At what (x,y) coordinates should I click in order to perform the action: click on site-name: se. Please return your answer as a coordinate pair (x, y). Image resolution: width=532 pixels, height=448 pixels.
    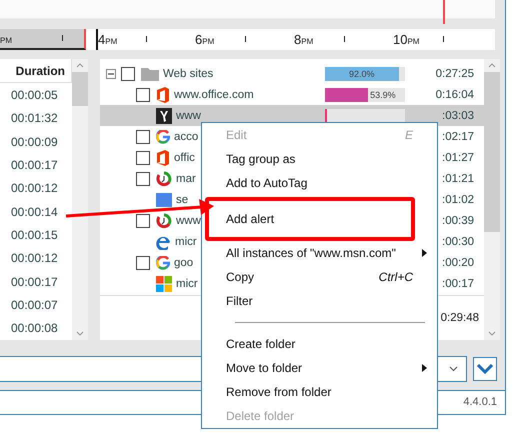
    Looking at the image, I should click on (182, 200).